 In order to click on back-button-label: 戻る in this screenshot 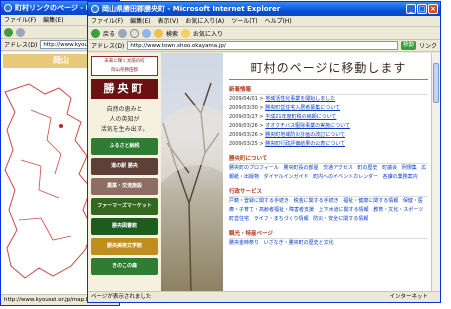, I will do `click(109, 33)`.